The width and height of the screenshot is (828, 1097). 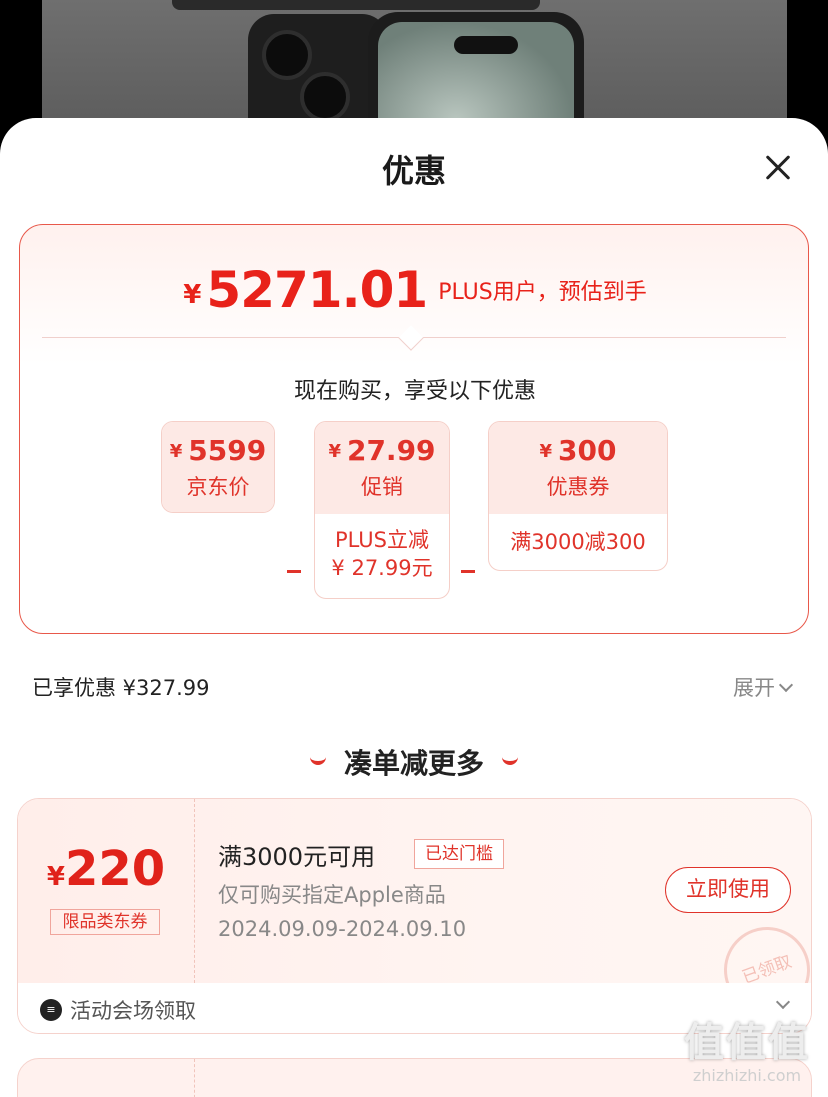 What do you see at coordinates (55, 877) in the screenshot?
I see `coupon-currency: ¥` at bounding box center [55, 877].